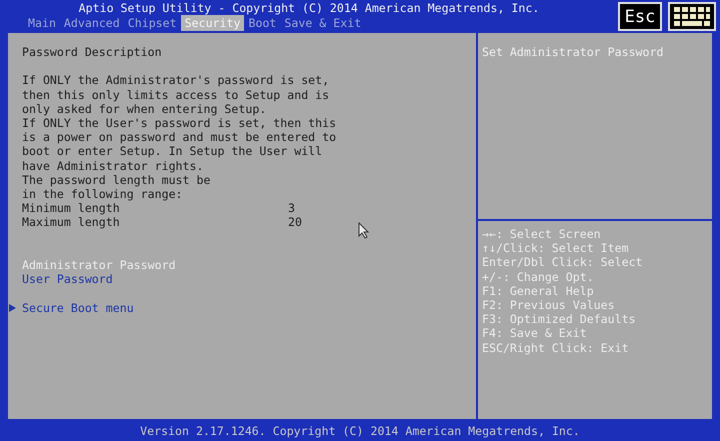 The width and height of the screenshot is (720, 441). What do you see at coordinates (78, 307) in the screenshot?
I see `submenu-item: Secure Boot menu` at bounding box center [78, 307].